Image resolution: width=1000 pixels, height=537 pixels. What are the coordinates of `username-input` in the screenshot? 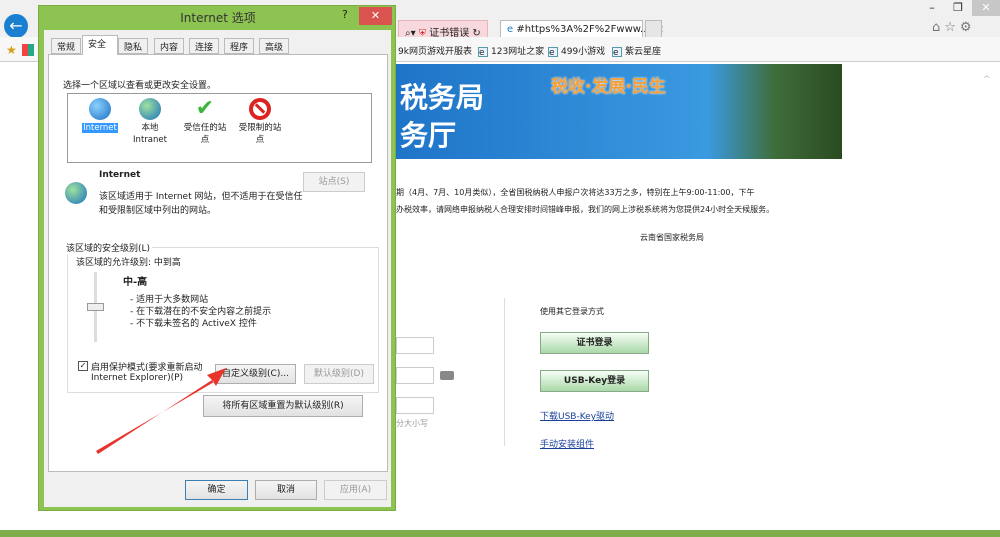 It's located at (415, 345).